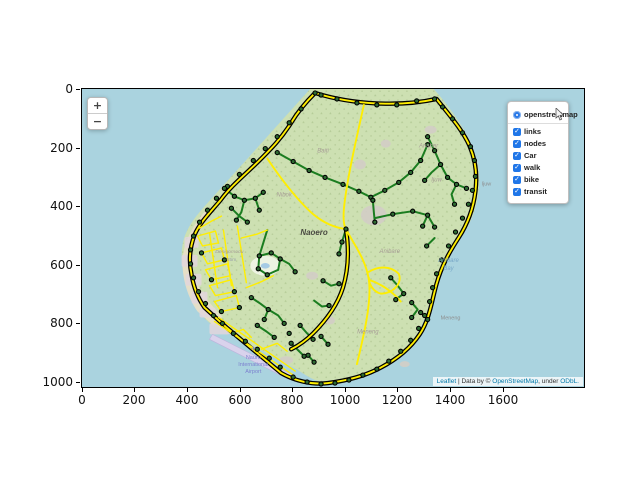 The height and width of the screenshot is (480, 640). I want to click on overlay-label: walk, so click(532, 167).